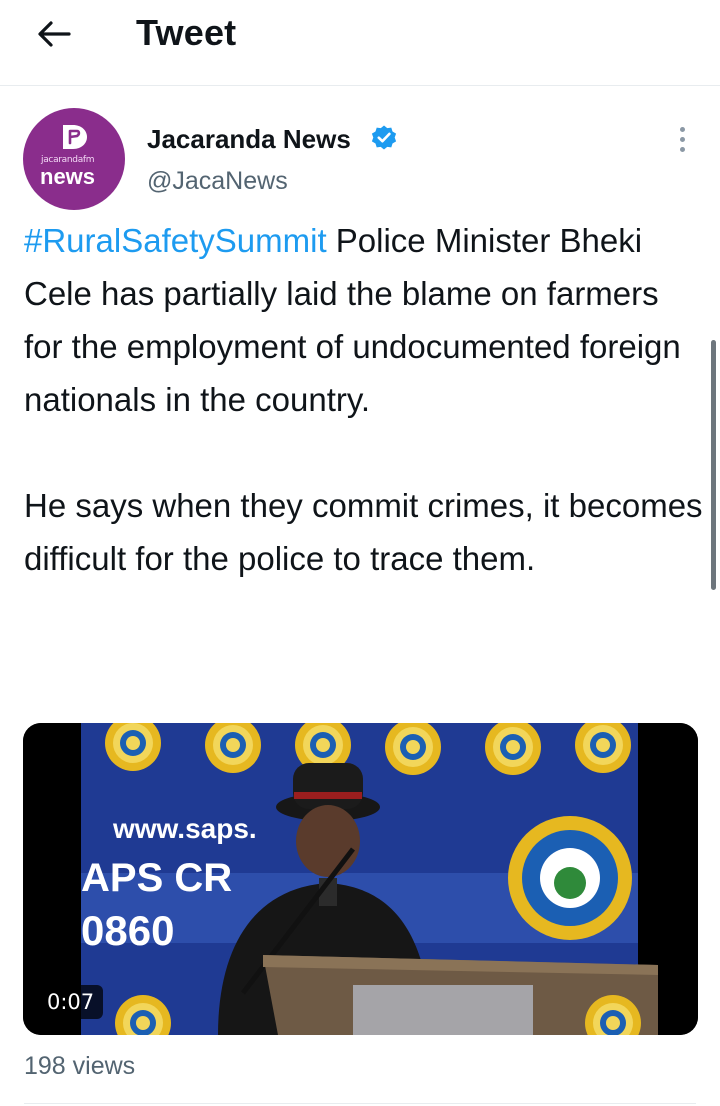  I want to click on author-handle: @JacaNews, so click(217, 181).